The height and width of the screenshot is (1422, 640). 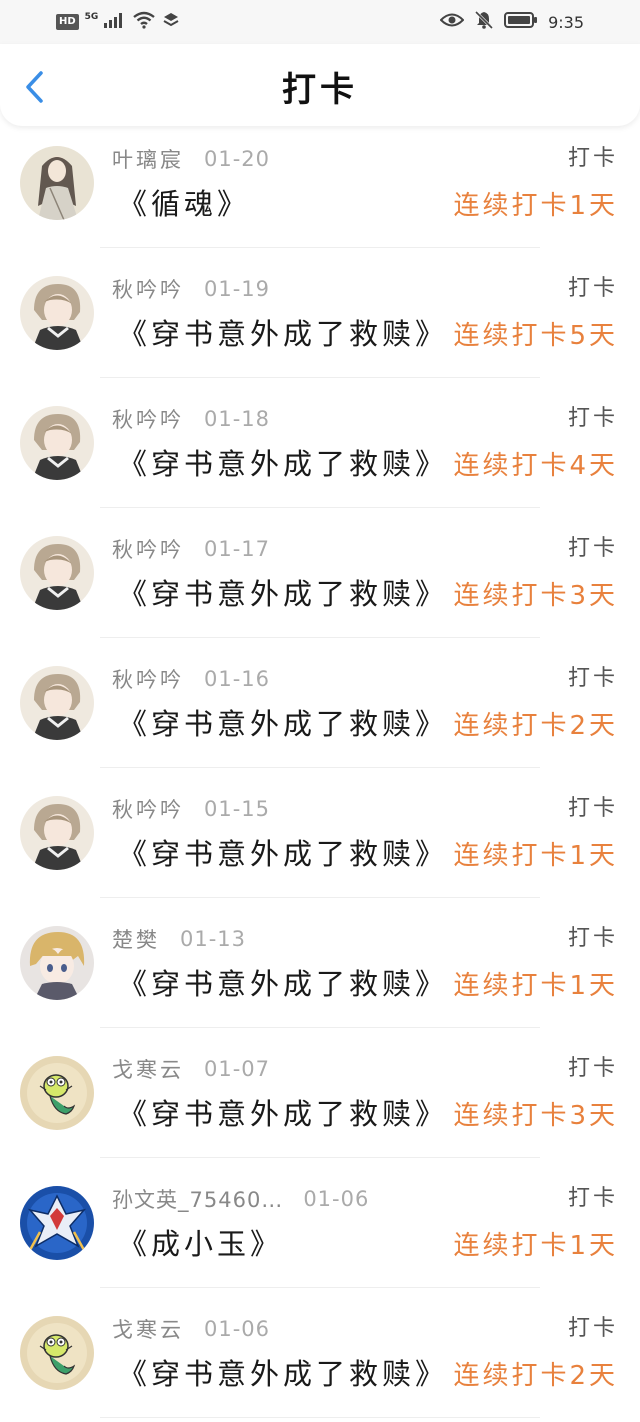 What do you see at coordinates (237, 1069) in the screenshot?
I see `post-date: 01-07` at bounding box center [237, 1069].